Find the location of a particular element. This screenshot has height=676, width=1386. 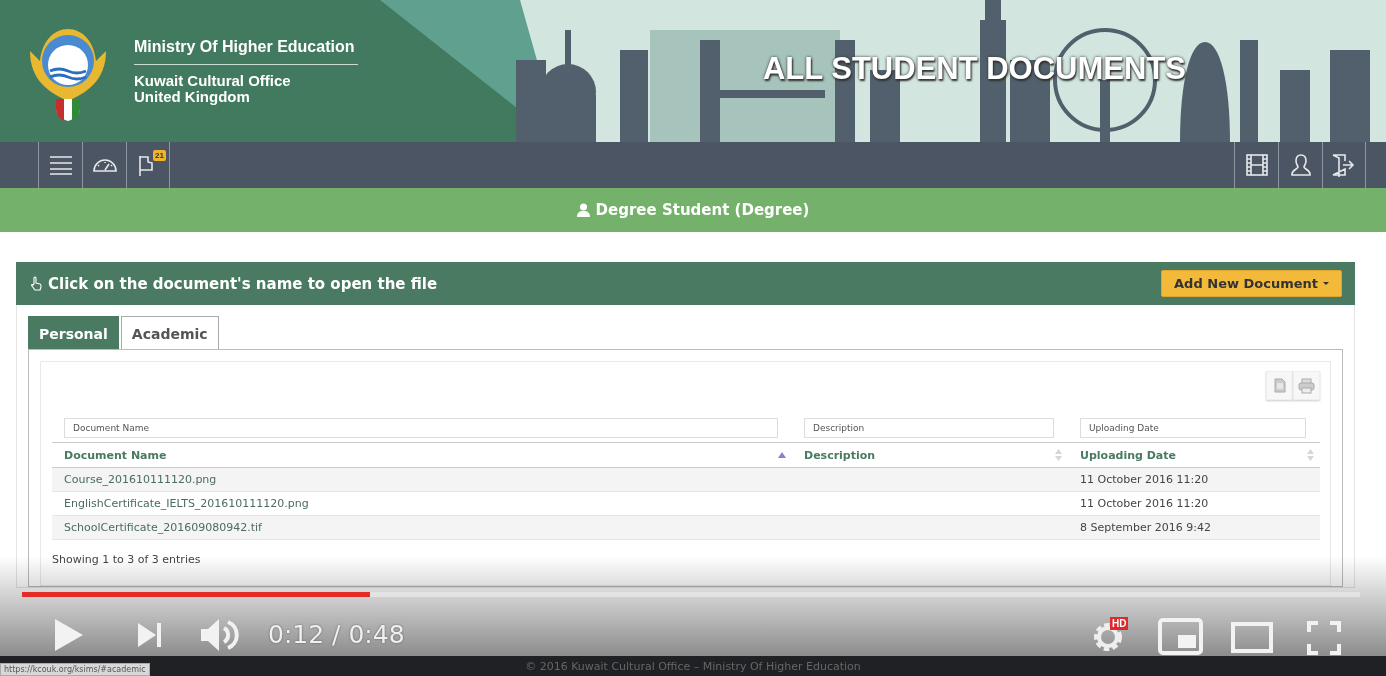

status-url: https://kcouk.org/ksims/#academic is located at coordinates (75, 669).